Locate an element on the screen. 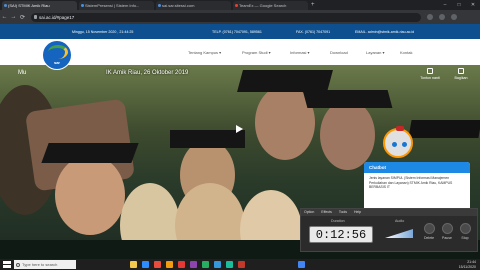 This screenshot has width=480, height=270. menu-item-tentang: Tentang Kampus ▾ is located at coordinates (204, 52).